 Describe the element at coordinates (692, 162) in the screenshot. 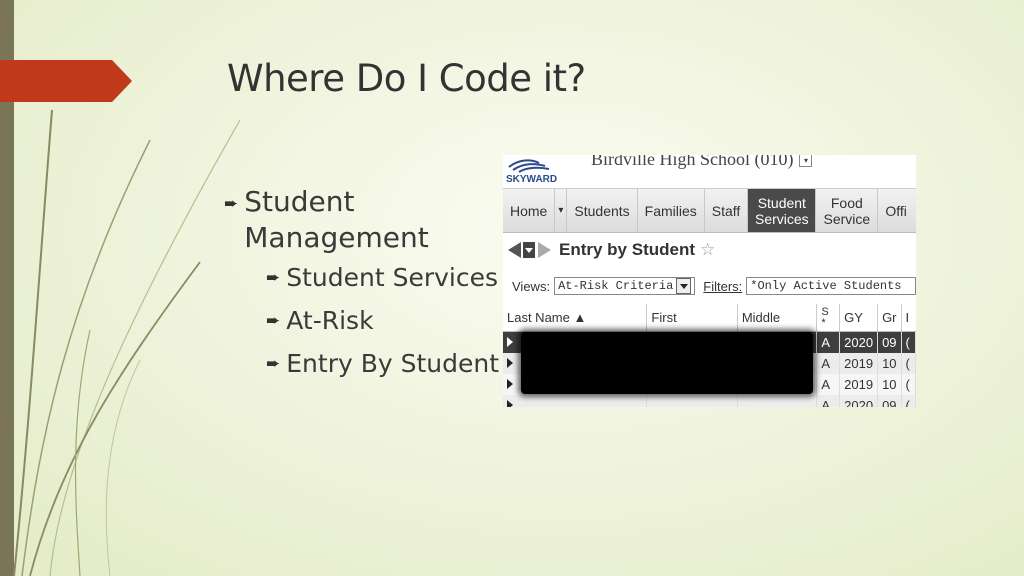

I see `school-name-text: Birdville High School (010)` at that location.